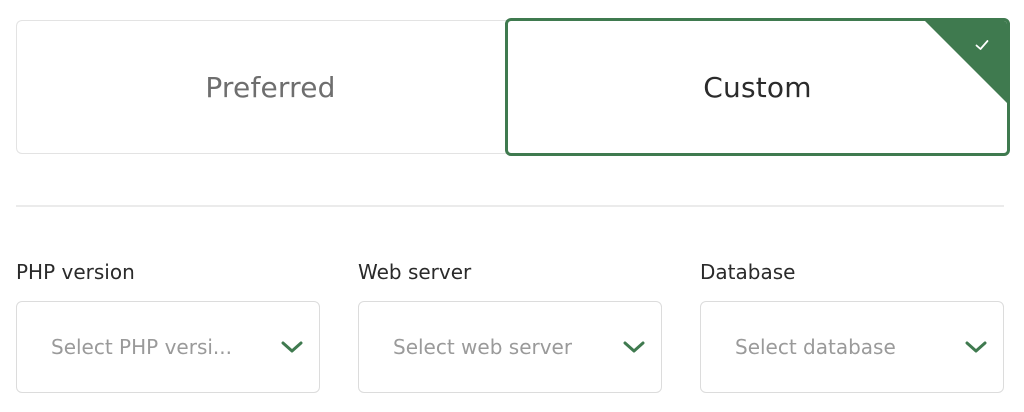  I want to click on database-select: Select database, so click(852, 347).